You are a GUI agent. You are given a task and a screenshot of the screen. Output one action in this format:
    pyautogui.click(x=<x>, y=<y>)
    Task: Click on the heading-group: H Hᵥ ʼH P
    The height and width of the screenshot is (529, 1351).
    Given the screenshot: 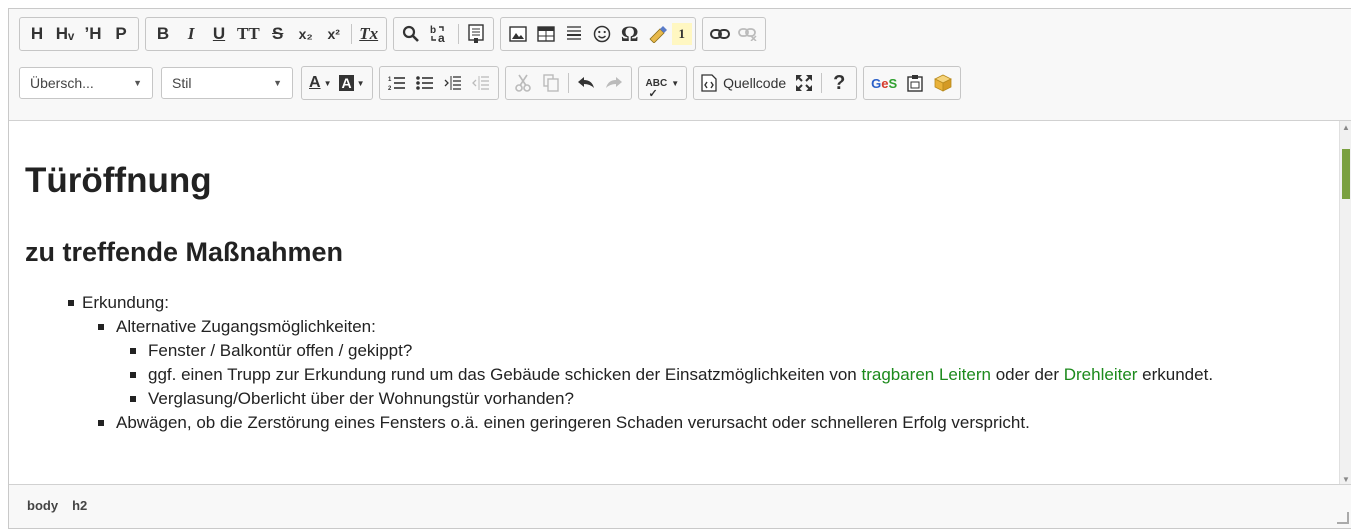 What is the action you would take?
    pyautogui.click(x=79, y=34)
    